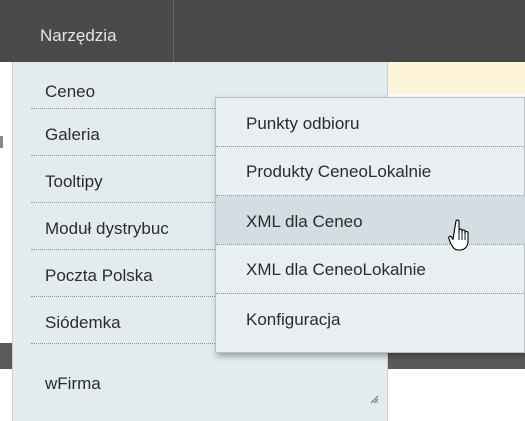  What do you see at coordinates (374, 399) in the screenshot?
I see `resize-grip-icon` at bounding box center [374, 399].